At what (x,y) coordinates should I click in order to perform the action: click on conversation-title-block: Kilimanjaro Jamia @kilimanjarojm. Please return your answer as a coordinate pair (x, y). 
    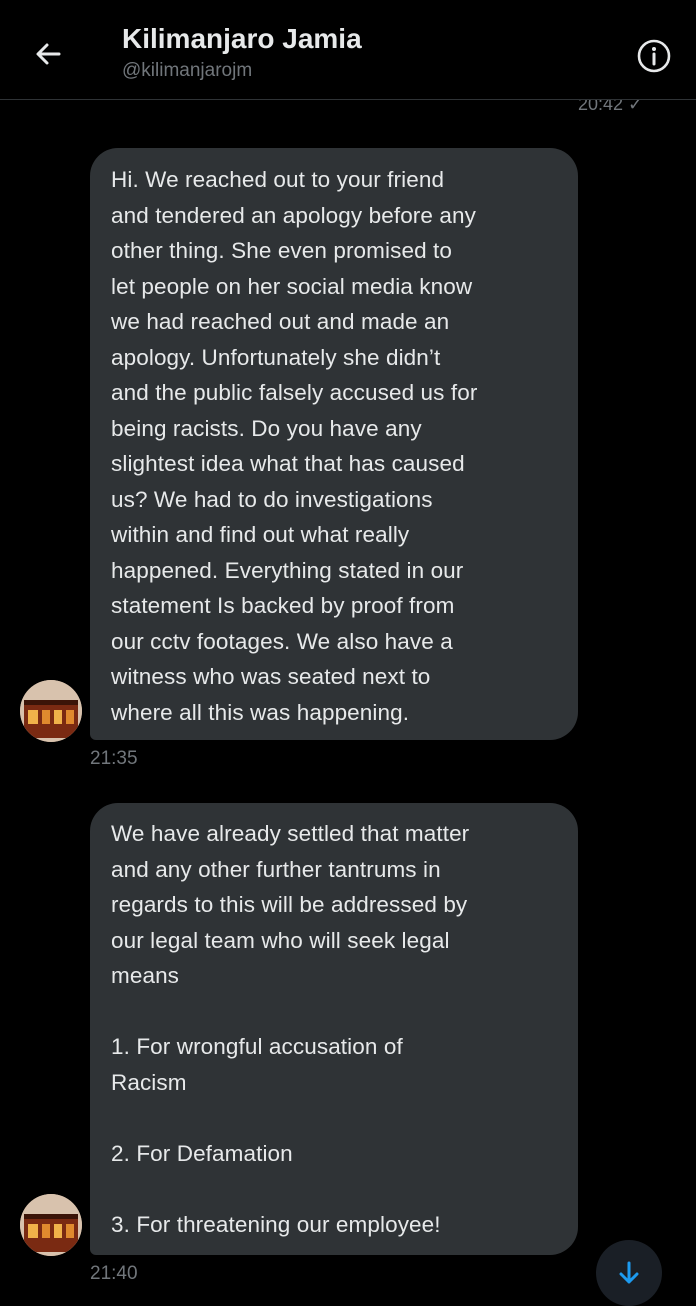
    Looking at the image, I should click on (242, 53).